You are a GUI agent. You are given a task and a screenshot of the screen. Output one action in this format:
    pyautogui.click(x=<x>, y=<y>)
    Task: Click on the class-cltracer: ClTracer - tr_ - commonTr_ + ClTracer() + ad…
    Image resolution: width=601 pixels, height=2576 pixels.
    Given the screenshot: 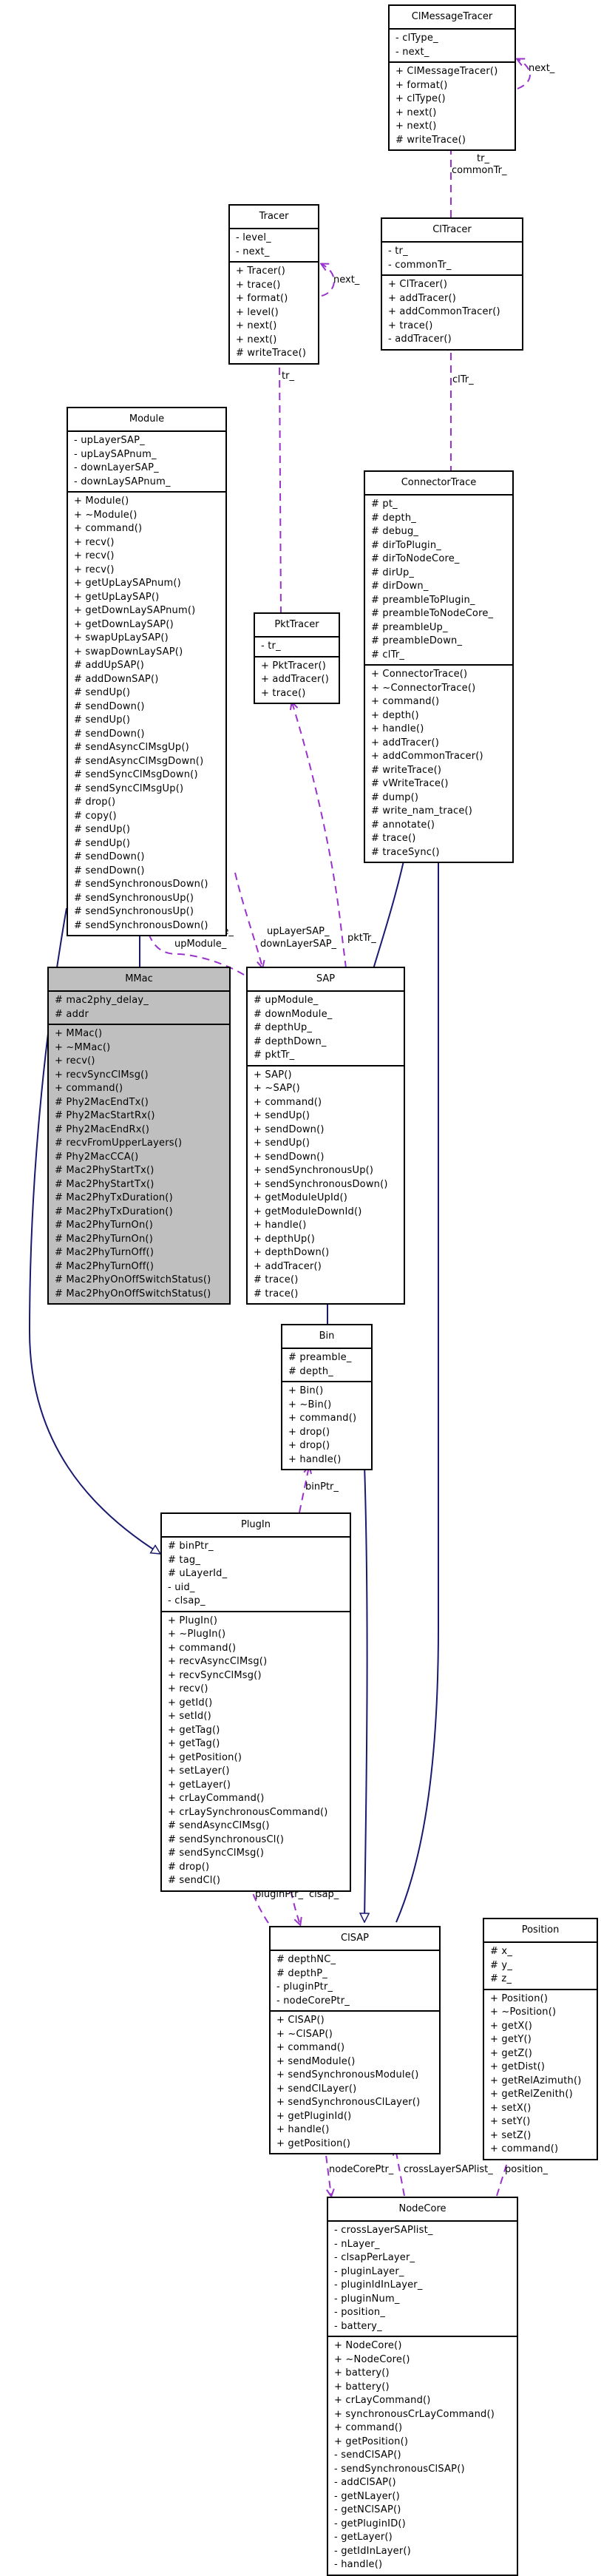 What is the action you would take?
    pyautogui.click(x=452, y=284)
    